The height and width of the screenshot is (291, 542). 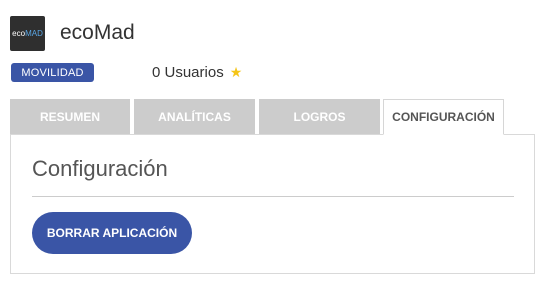 I want to click on star-icon: ★, so click(x=236, y=72).